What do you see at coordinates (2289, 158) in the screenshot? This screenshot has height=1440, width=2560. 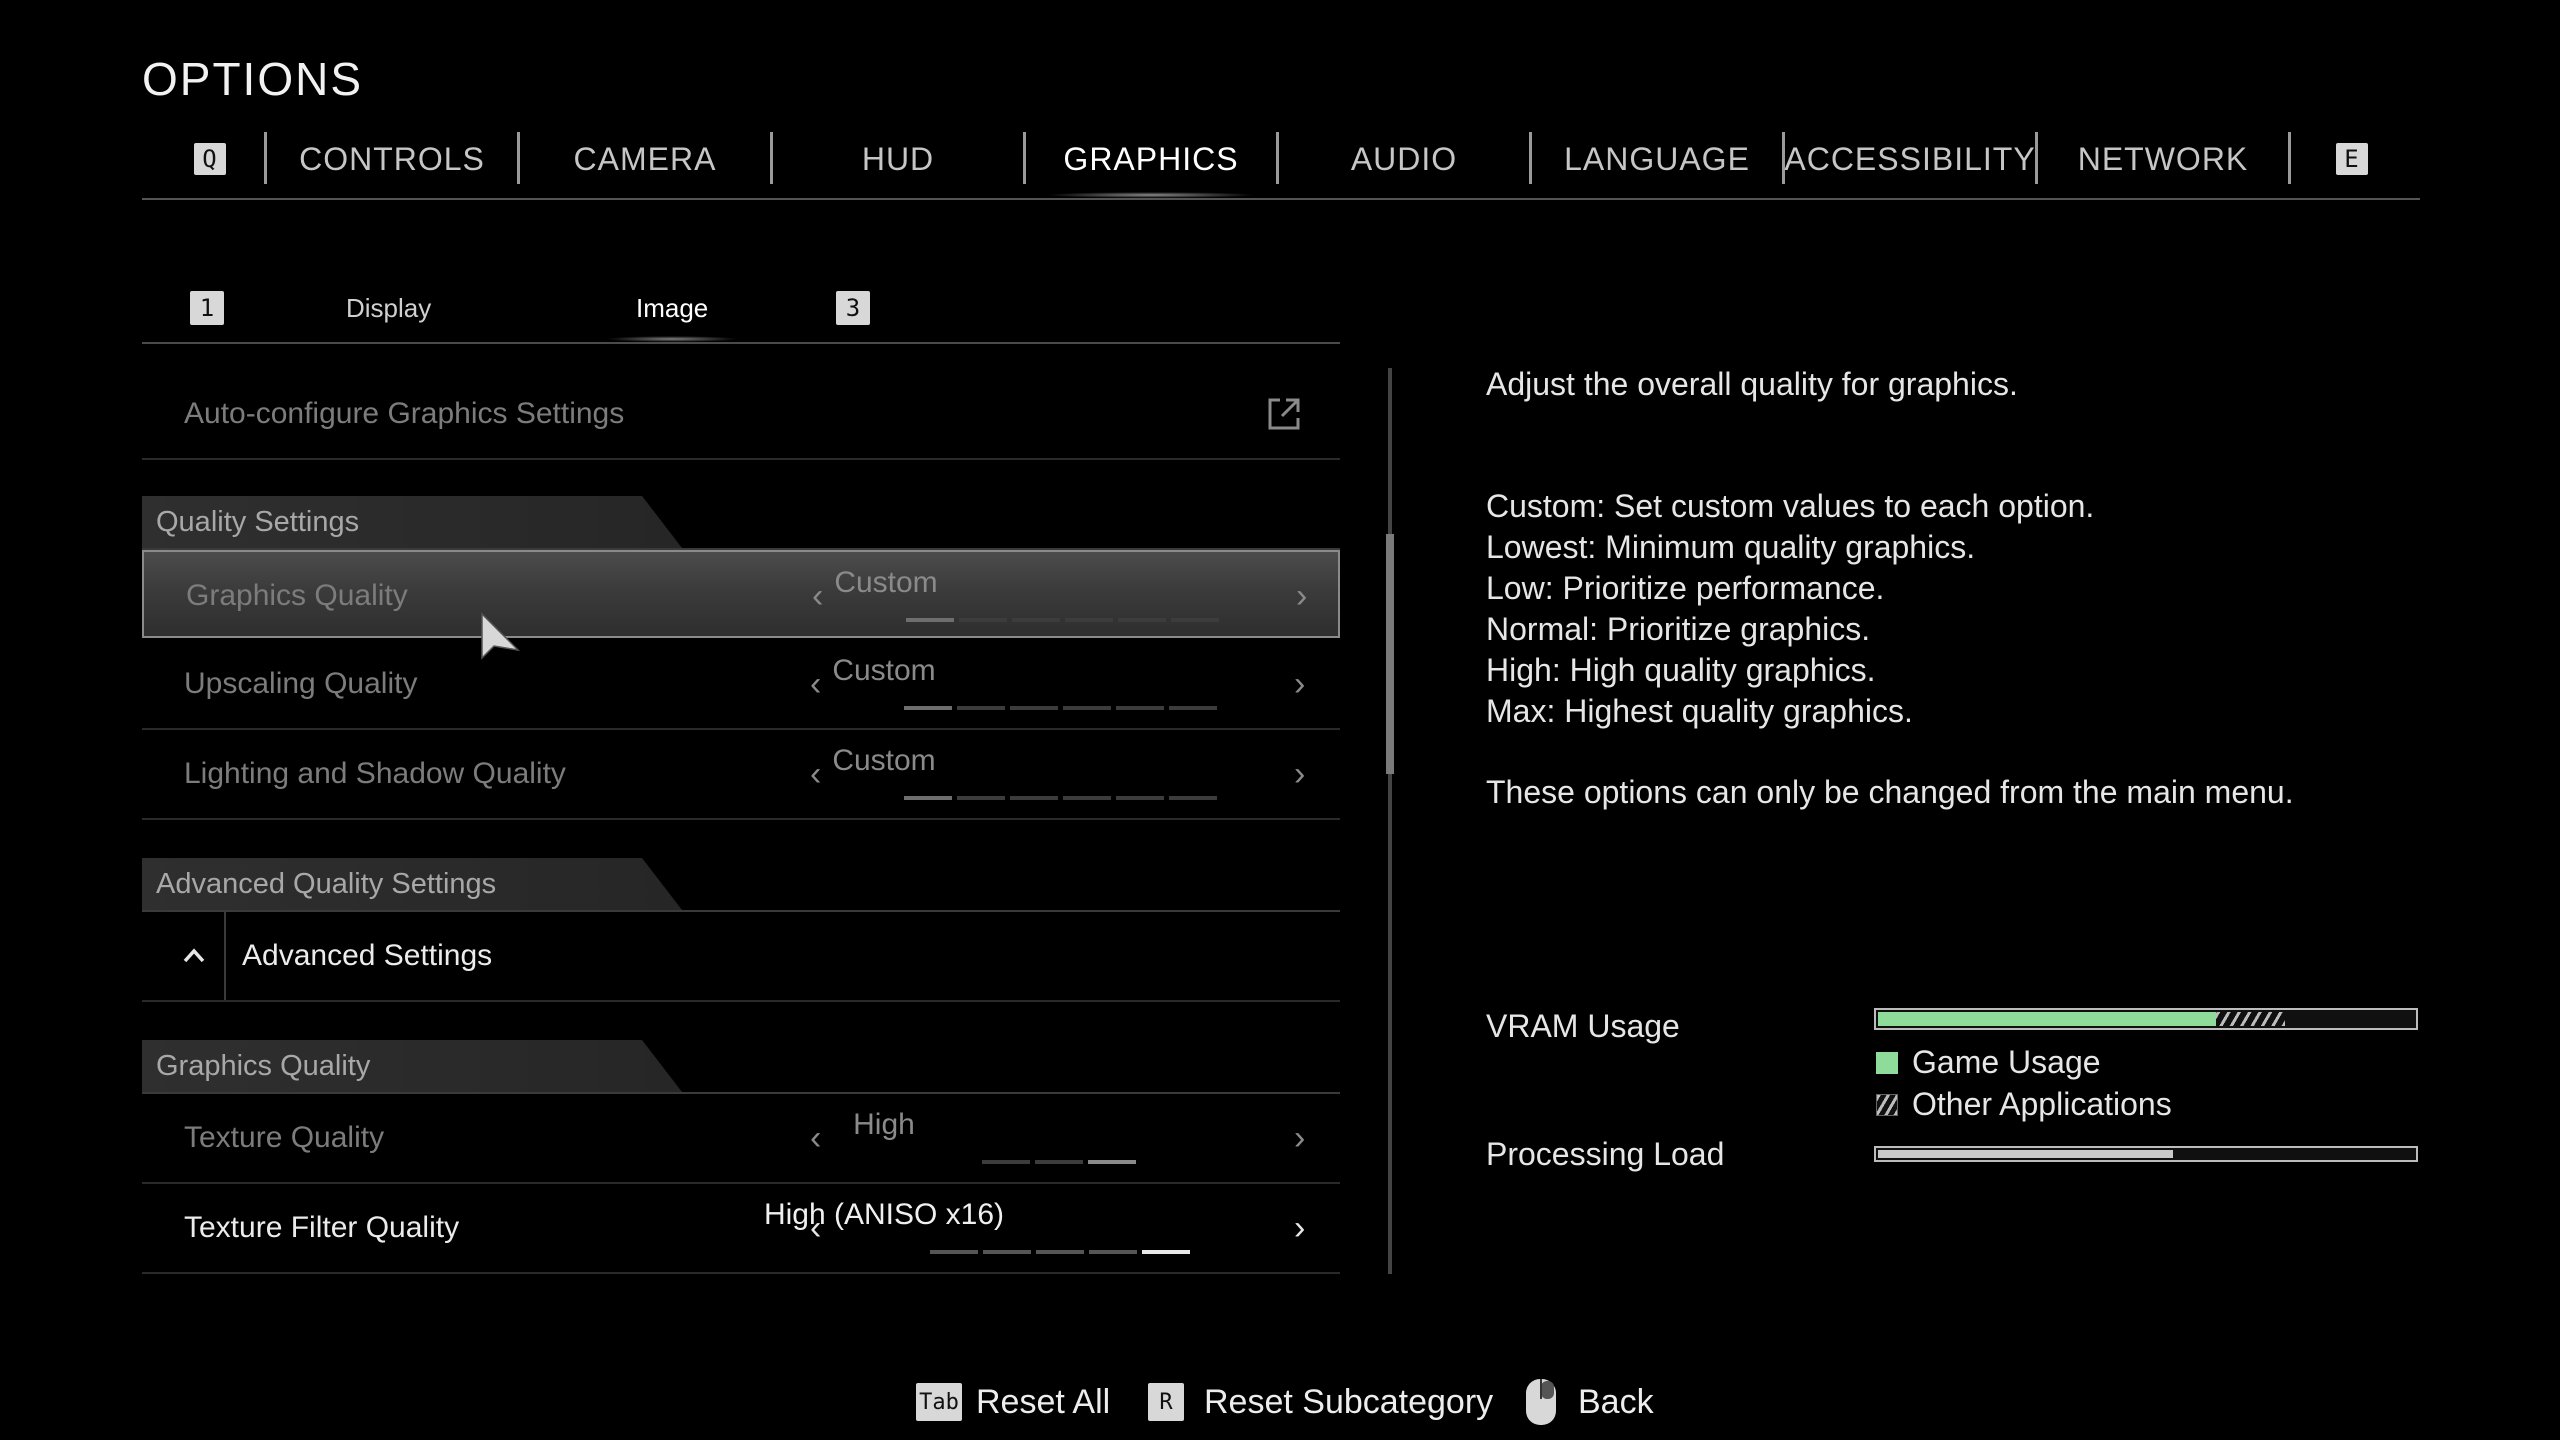 I see `tab-divider` at bounding box center [2289, 158].